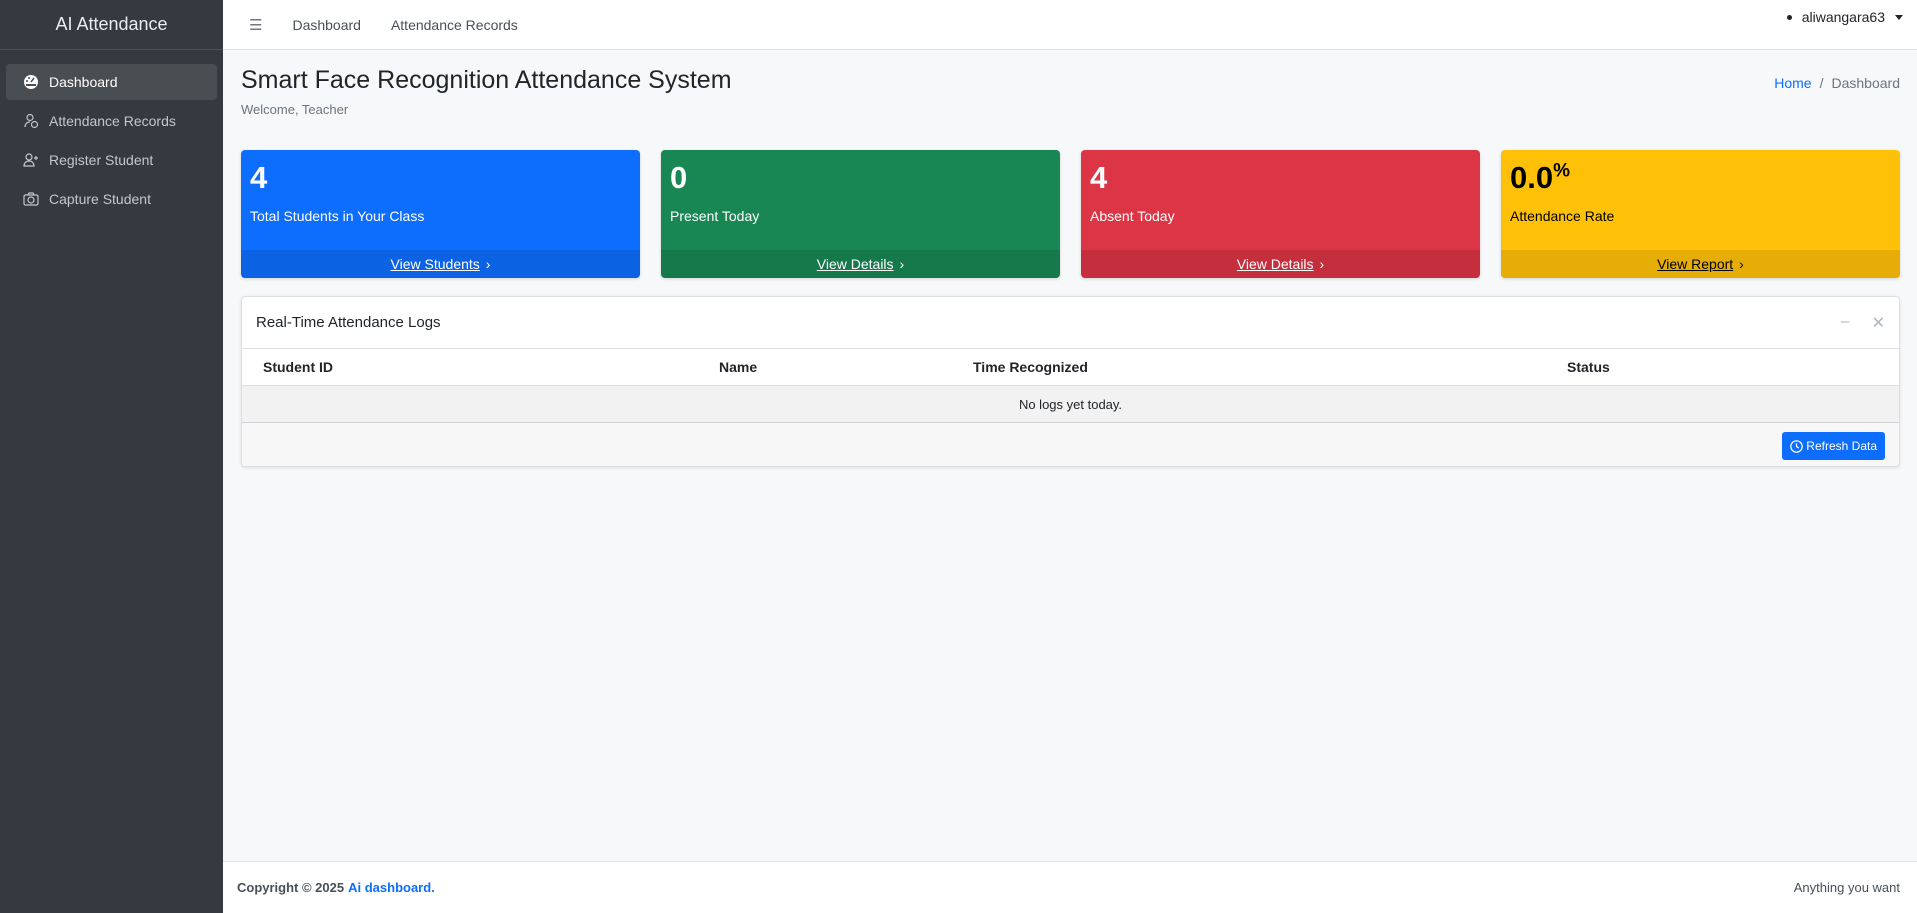 Image resolution: width=1917 pixels, height=913 pixels. I want to click on column-header: Student ID, so click(298, 367).